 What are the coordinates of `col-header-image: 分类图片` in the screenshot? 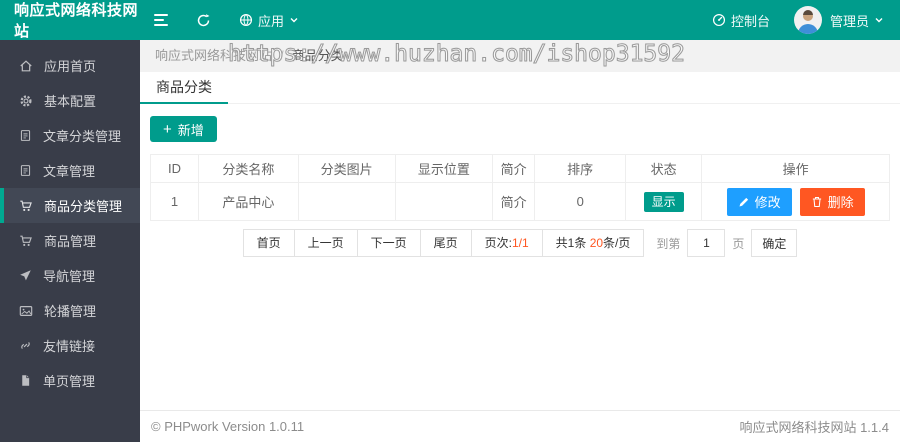 It's located at (346, 168).